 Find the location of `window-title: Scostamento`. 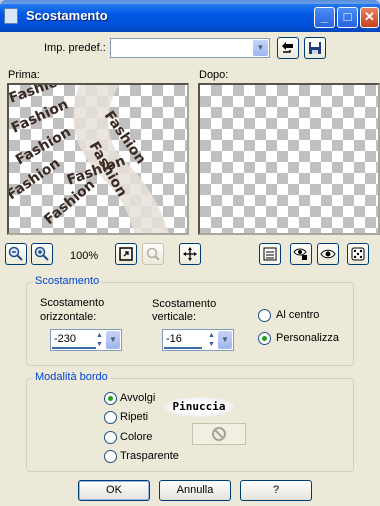

window-title: Scostamento is located at coordinates (67, 15).